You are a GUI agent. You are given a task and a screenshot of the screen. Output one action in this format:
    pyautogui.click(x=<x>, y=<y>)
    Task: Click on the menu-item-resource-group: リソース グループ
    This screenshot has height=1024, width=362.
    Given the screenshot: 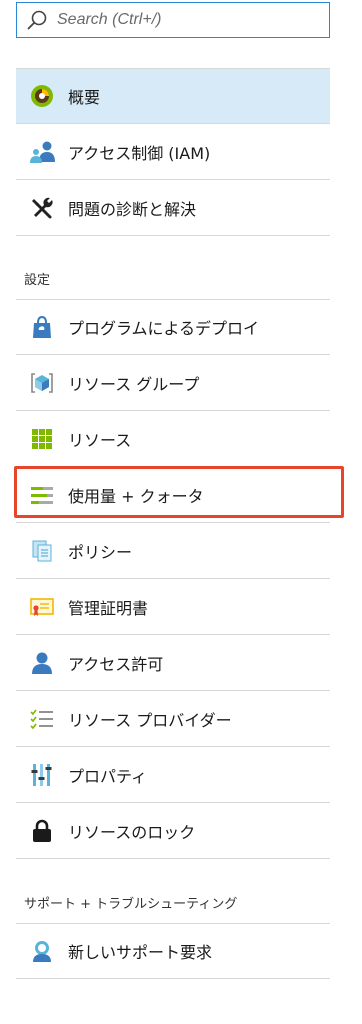 What is the action you would take?
    pyautogui.click(x=173, y=383)
    